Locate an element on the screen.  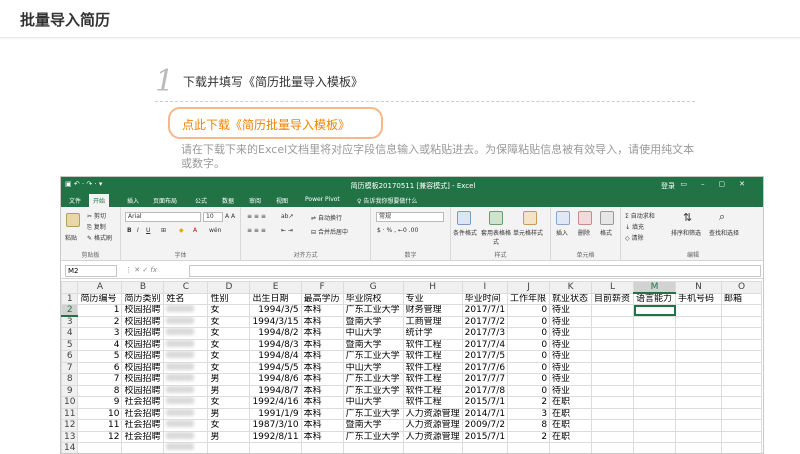
cut-button: ✂ 剪切 is located at coordinates (96, 215).